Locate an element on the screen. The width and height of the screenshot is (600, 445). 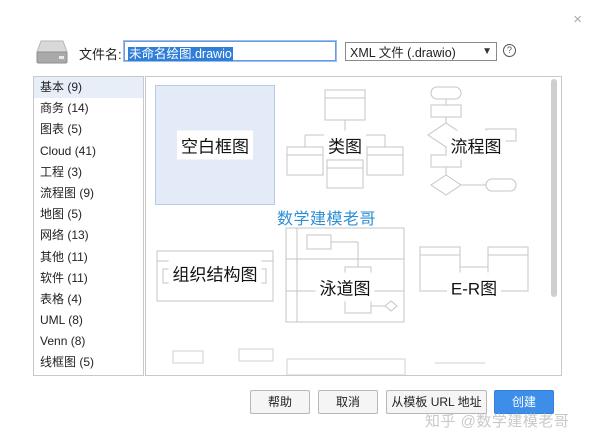
gallery-scrollbar is located at coordinates (554, 188).